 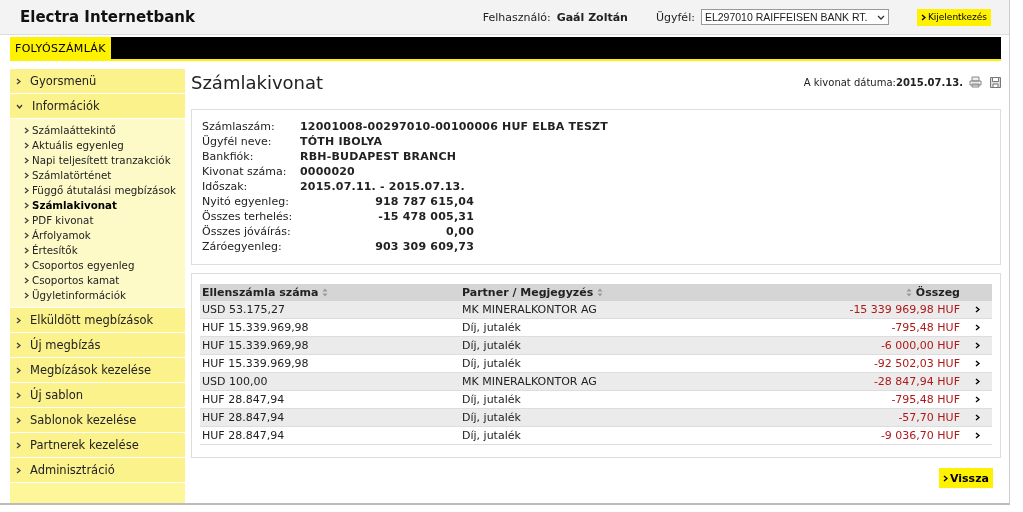 I want to click on column-header: Összeg, so click(x=851, y=292).